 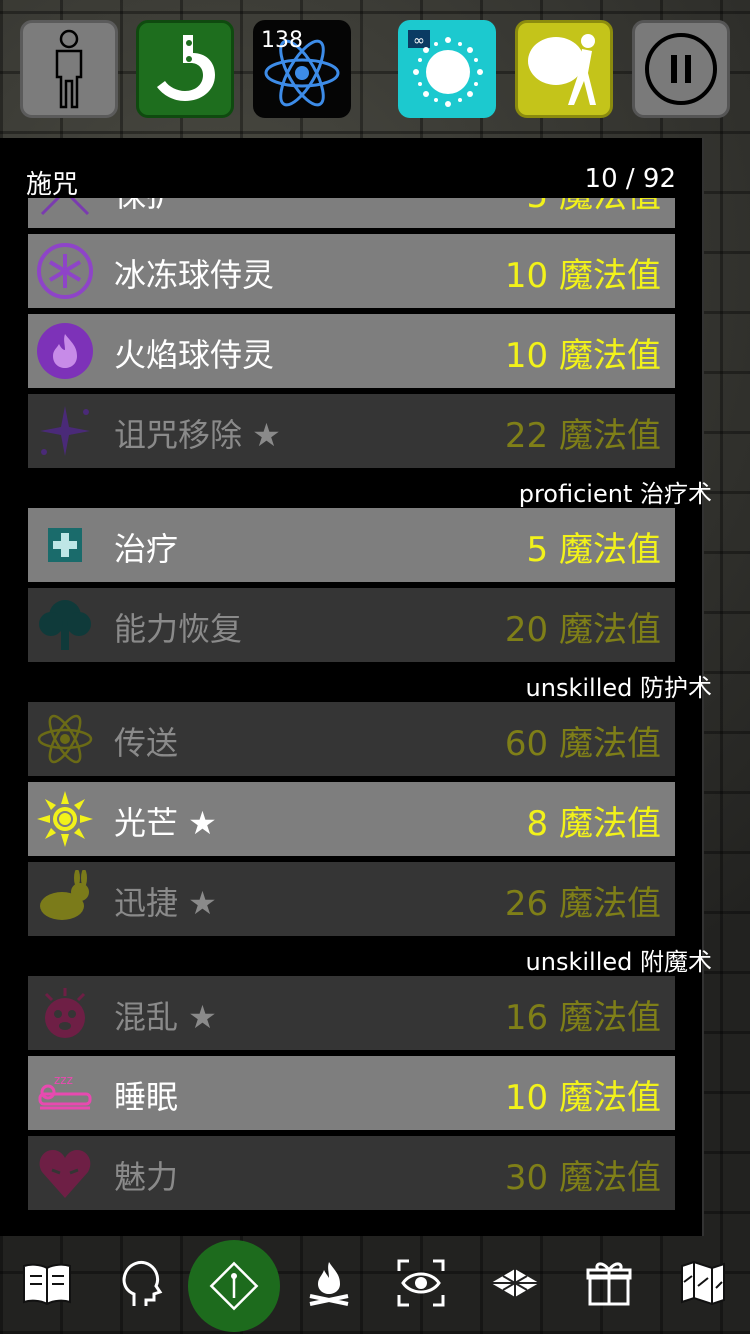 What do you see at coordinates (65, 1013) in the screenshot?
I see `confused-face-icon` at bounding box center [65, 1013].